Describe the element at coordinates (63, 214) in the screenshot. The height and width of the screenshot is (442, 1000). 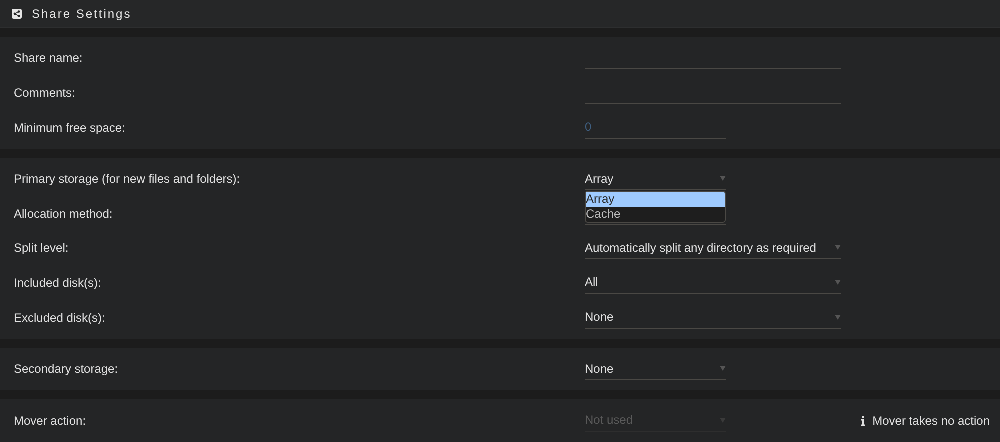
I see `field-label: Allocation method:` at that location.